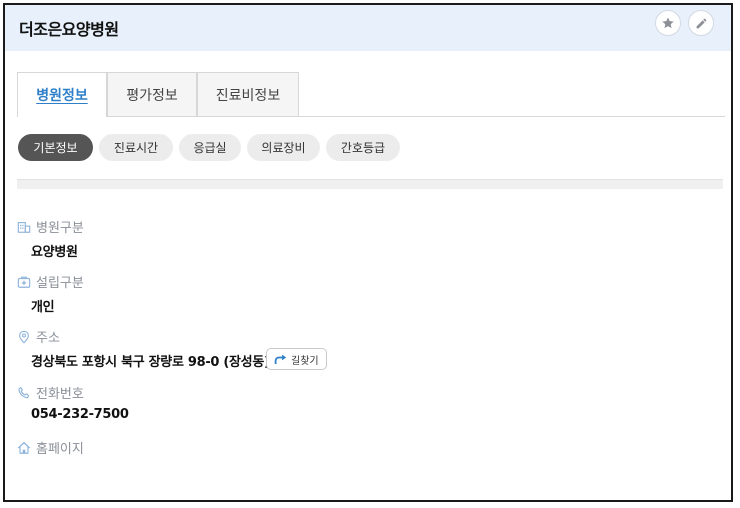  I want to click on subtab-emergency: 응급실, so click(210, 147).